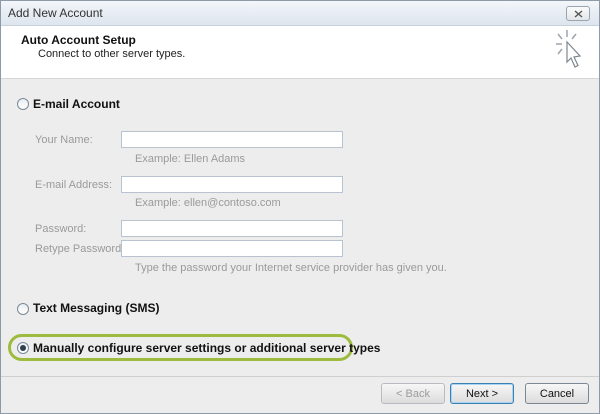 The image size is (600, 414). What do you see at coordinates (96, 308) in the screenshot?
I see `text-messaging-label: Text Messaging (SMS)` at bounding box center [96, 308].